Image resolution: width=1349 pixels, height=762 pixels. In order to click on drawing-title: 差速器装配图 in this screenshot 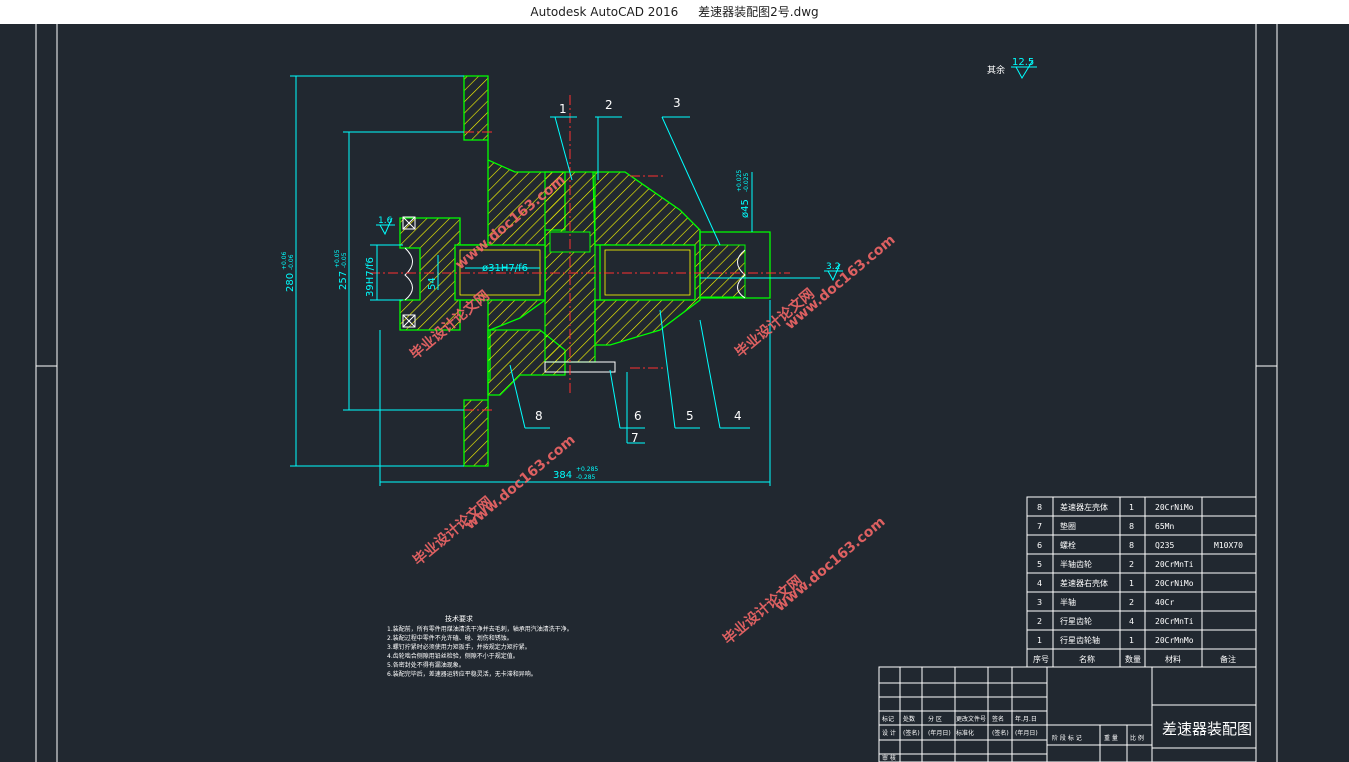, I will do `click(1207, 729)`.